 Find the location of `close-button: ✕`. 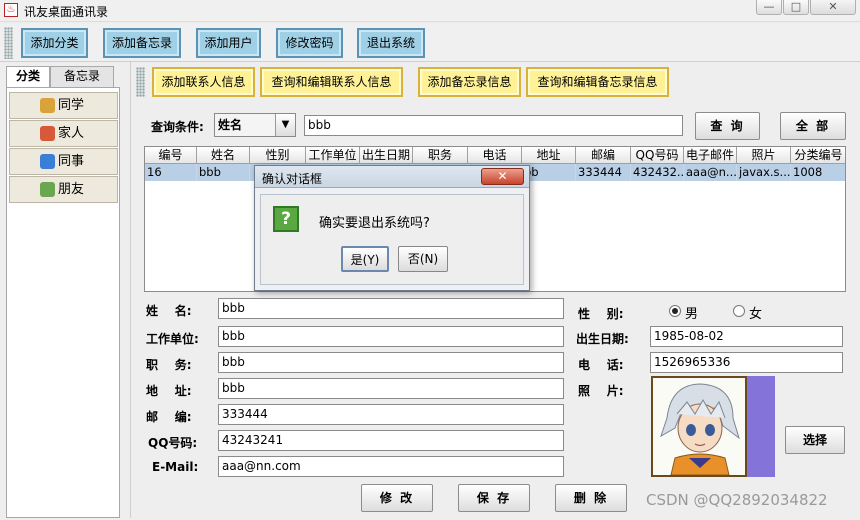

close-button: ✕ is located at coordinates (833, 7).